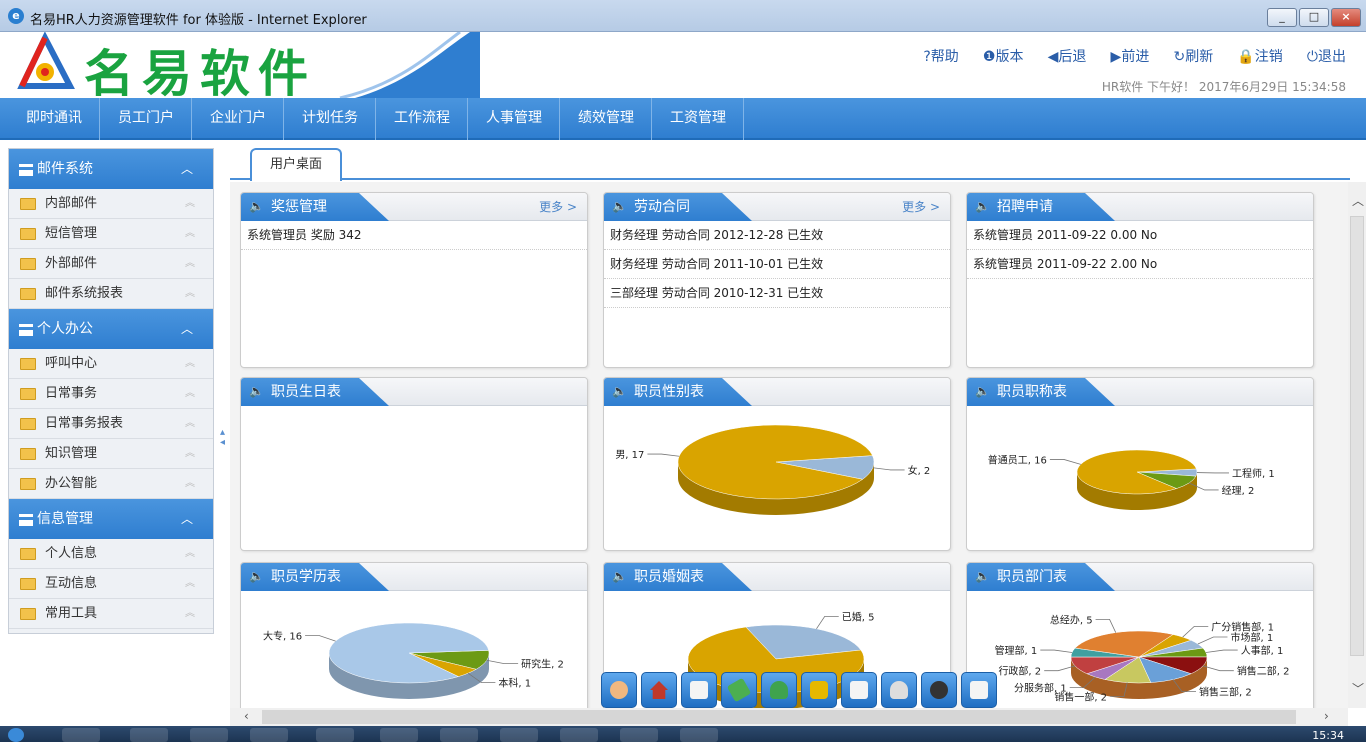 The image size is (1366, 742). I want to click on help-link: ?帮助, so click(940, 57).